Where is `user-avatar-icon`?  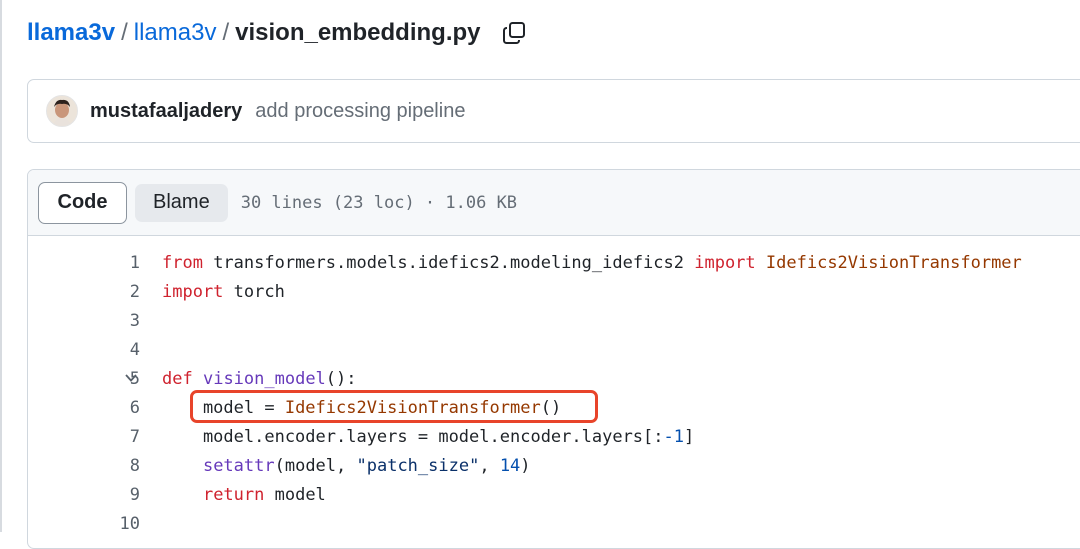
user-avatar-icon is located at coordinates (62, 111).